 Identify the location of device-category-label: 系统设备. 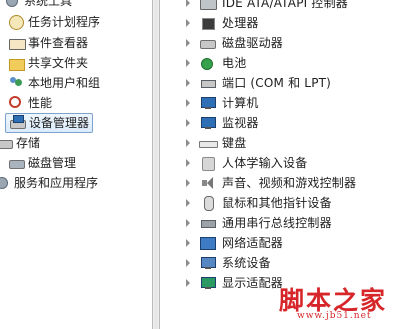
(246, 263).